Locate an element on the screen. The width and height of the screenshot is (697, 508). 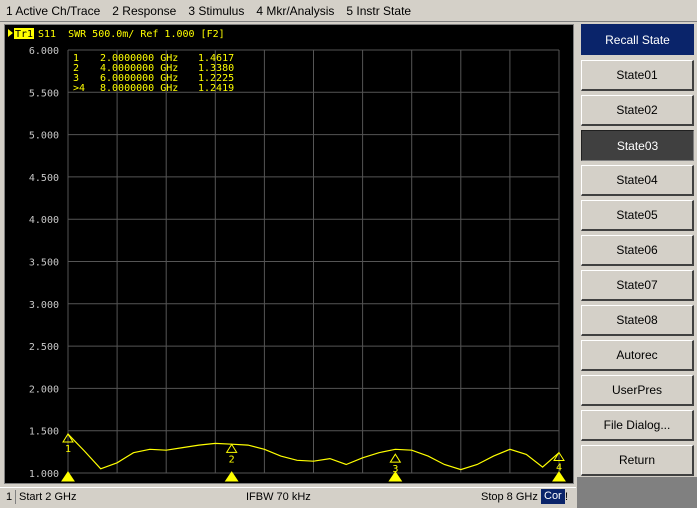
softkey-state02: State02 is located at coordinates (637, 110).